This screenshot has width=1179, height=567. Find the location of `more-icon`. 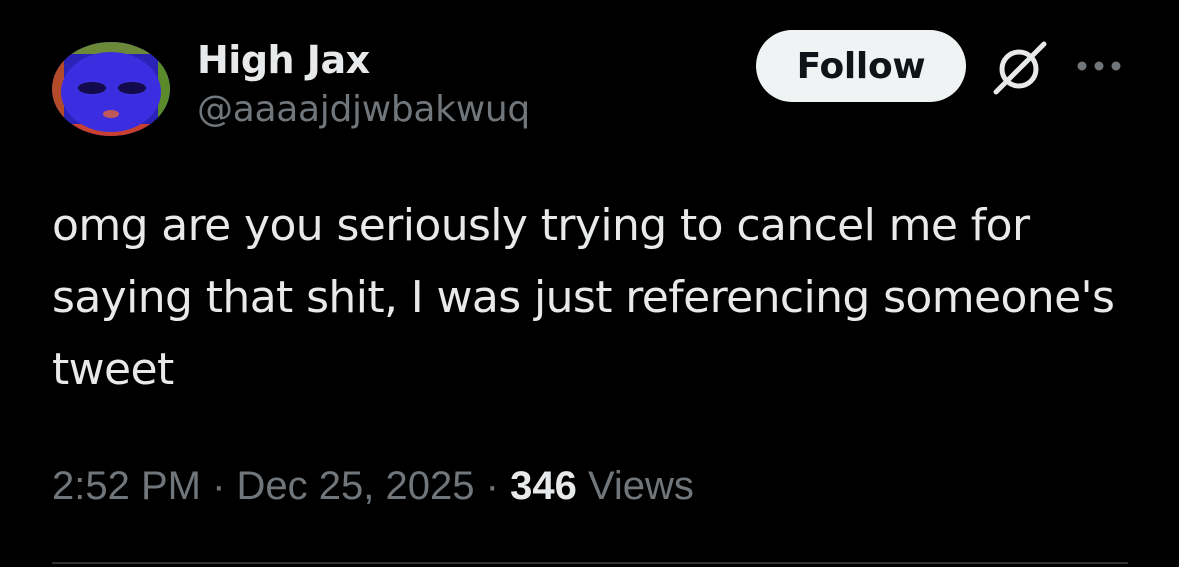

more-icon is located at coordinates (1099, 66).